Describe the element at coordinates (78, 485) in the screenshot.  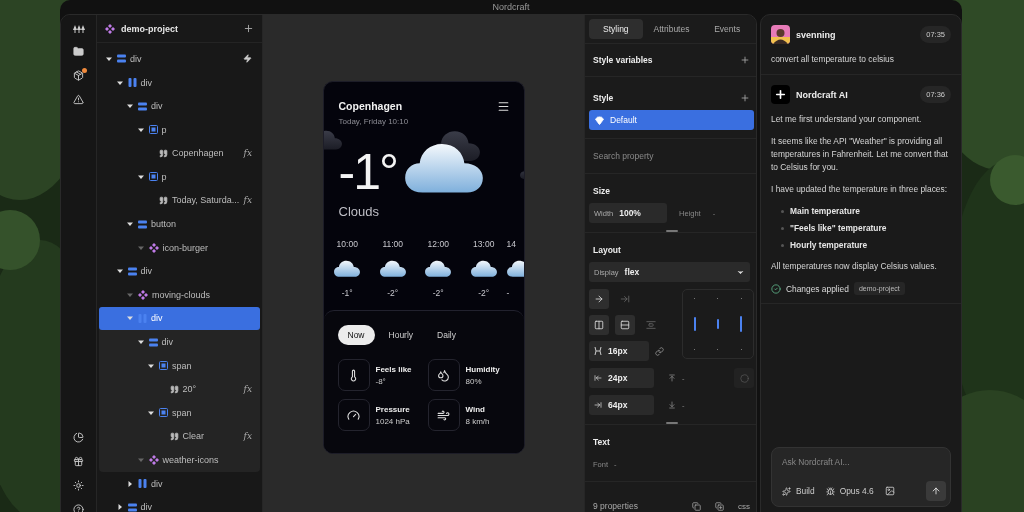
I see `sun-icon` at that location.